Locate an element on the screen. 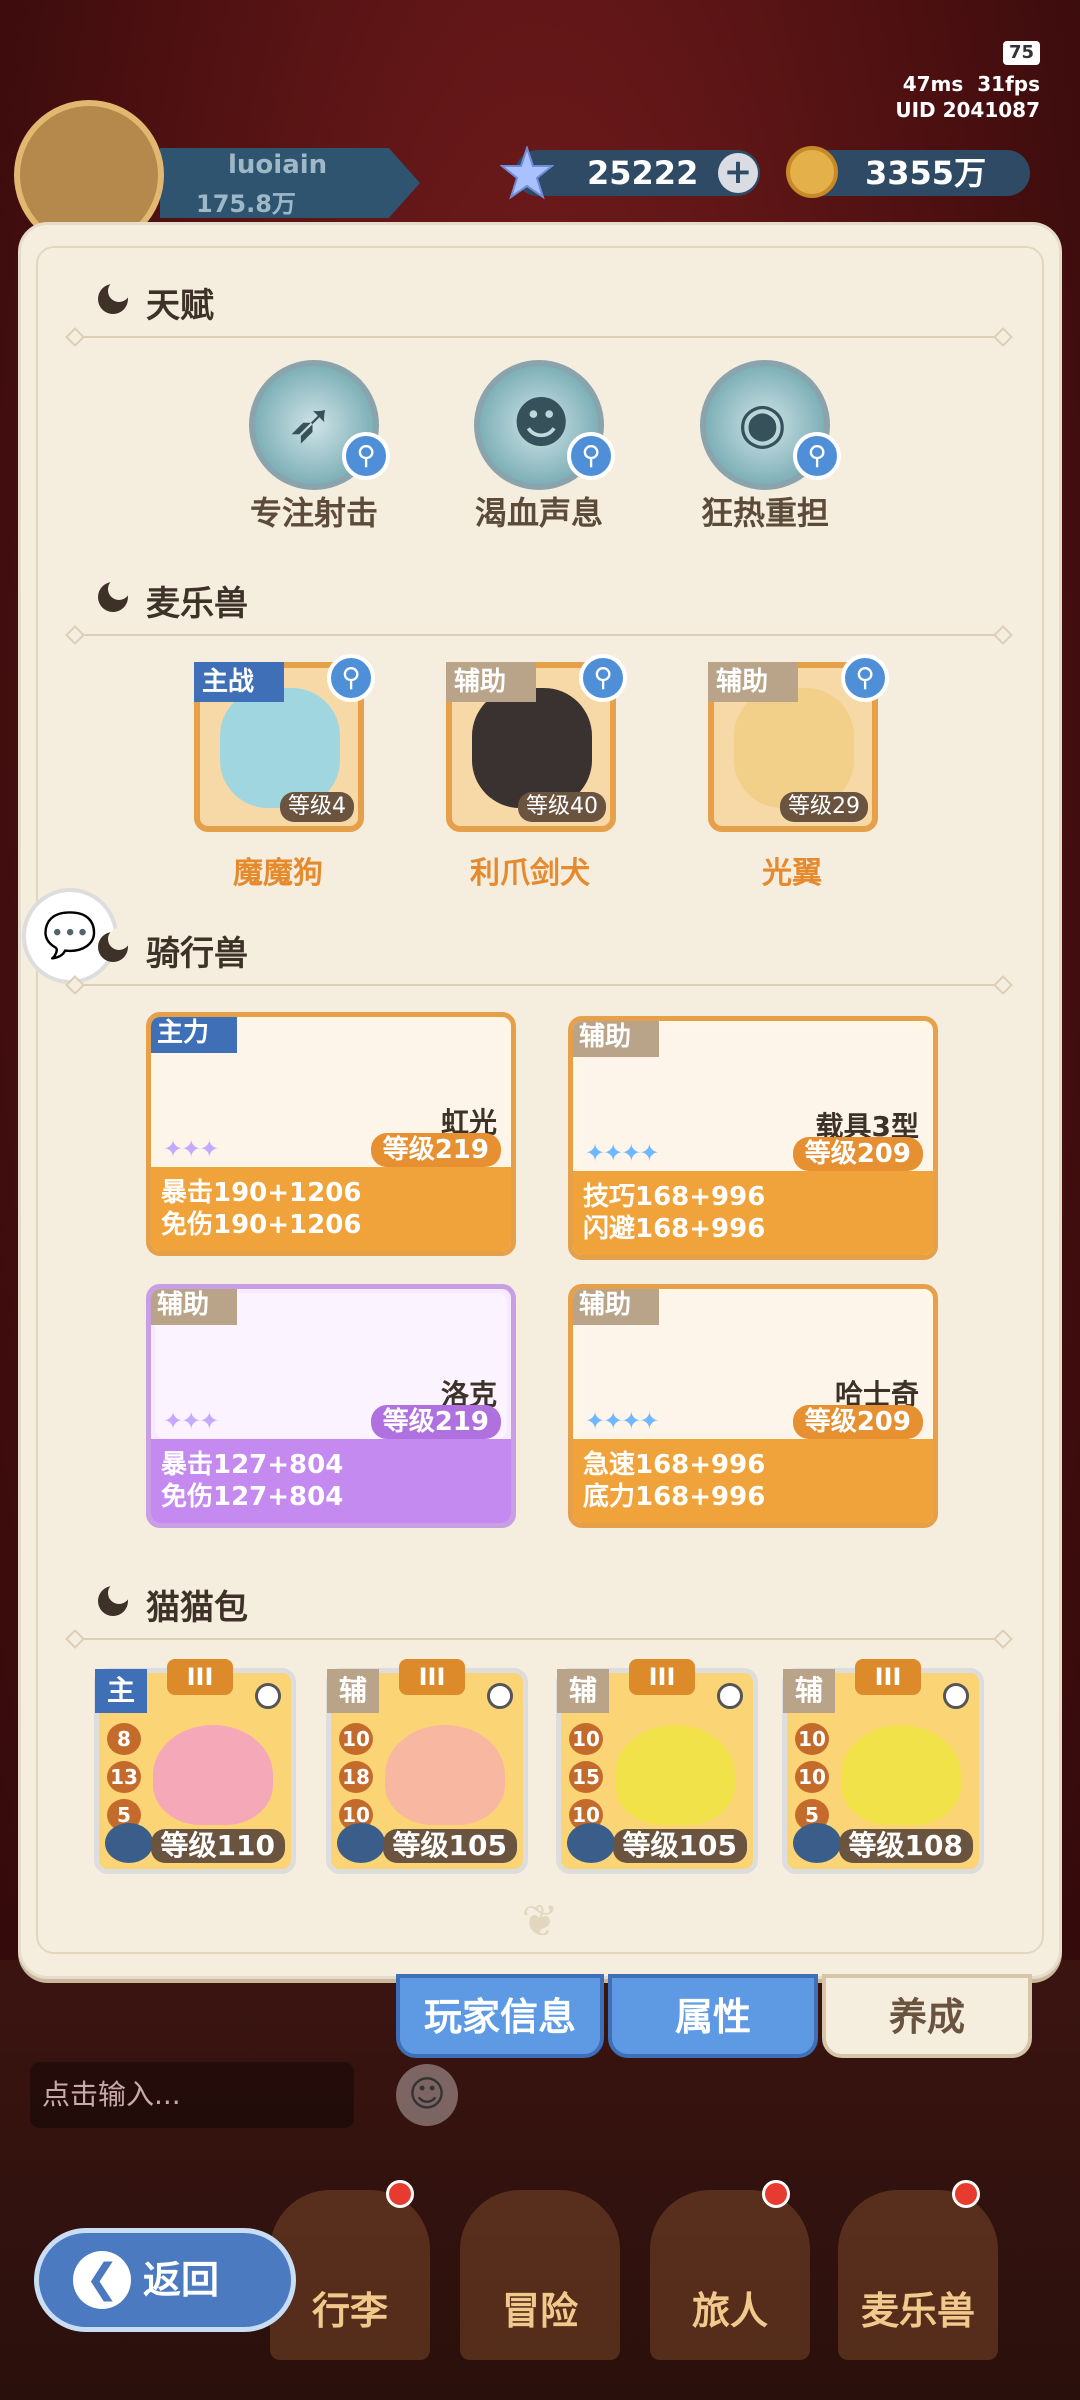  status-area: 75 47ms 31fps UID 2041087 is located at coordinates (965, 80).